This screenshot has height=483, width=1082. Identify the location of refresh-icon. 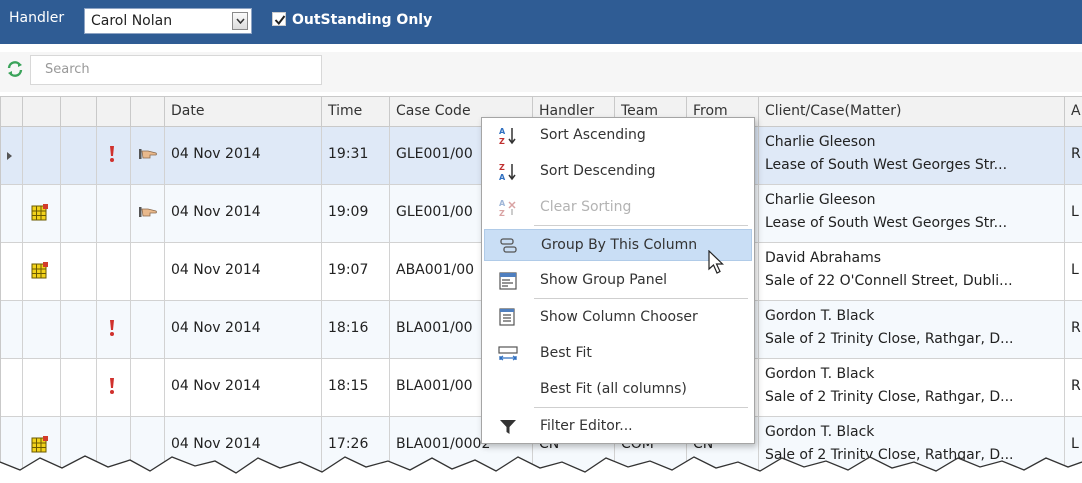
(15, 69).